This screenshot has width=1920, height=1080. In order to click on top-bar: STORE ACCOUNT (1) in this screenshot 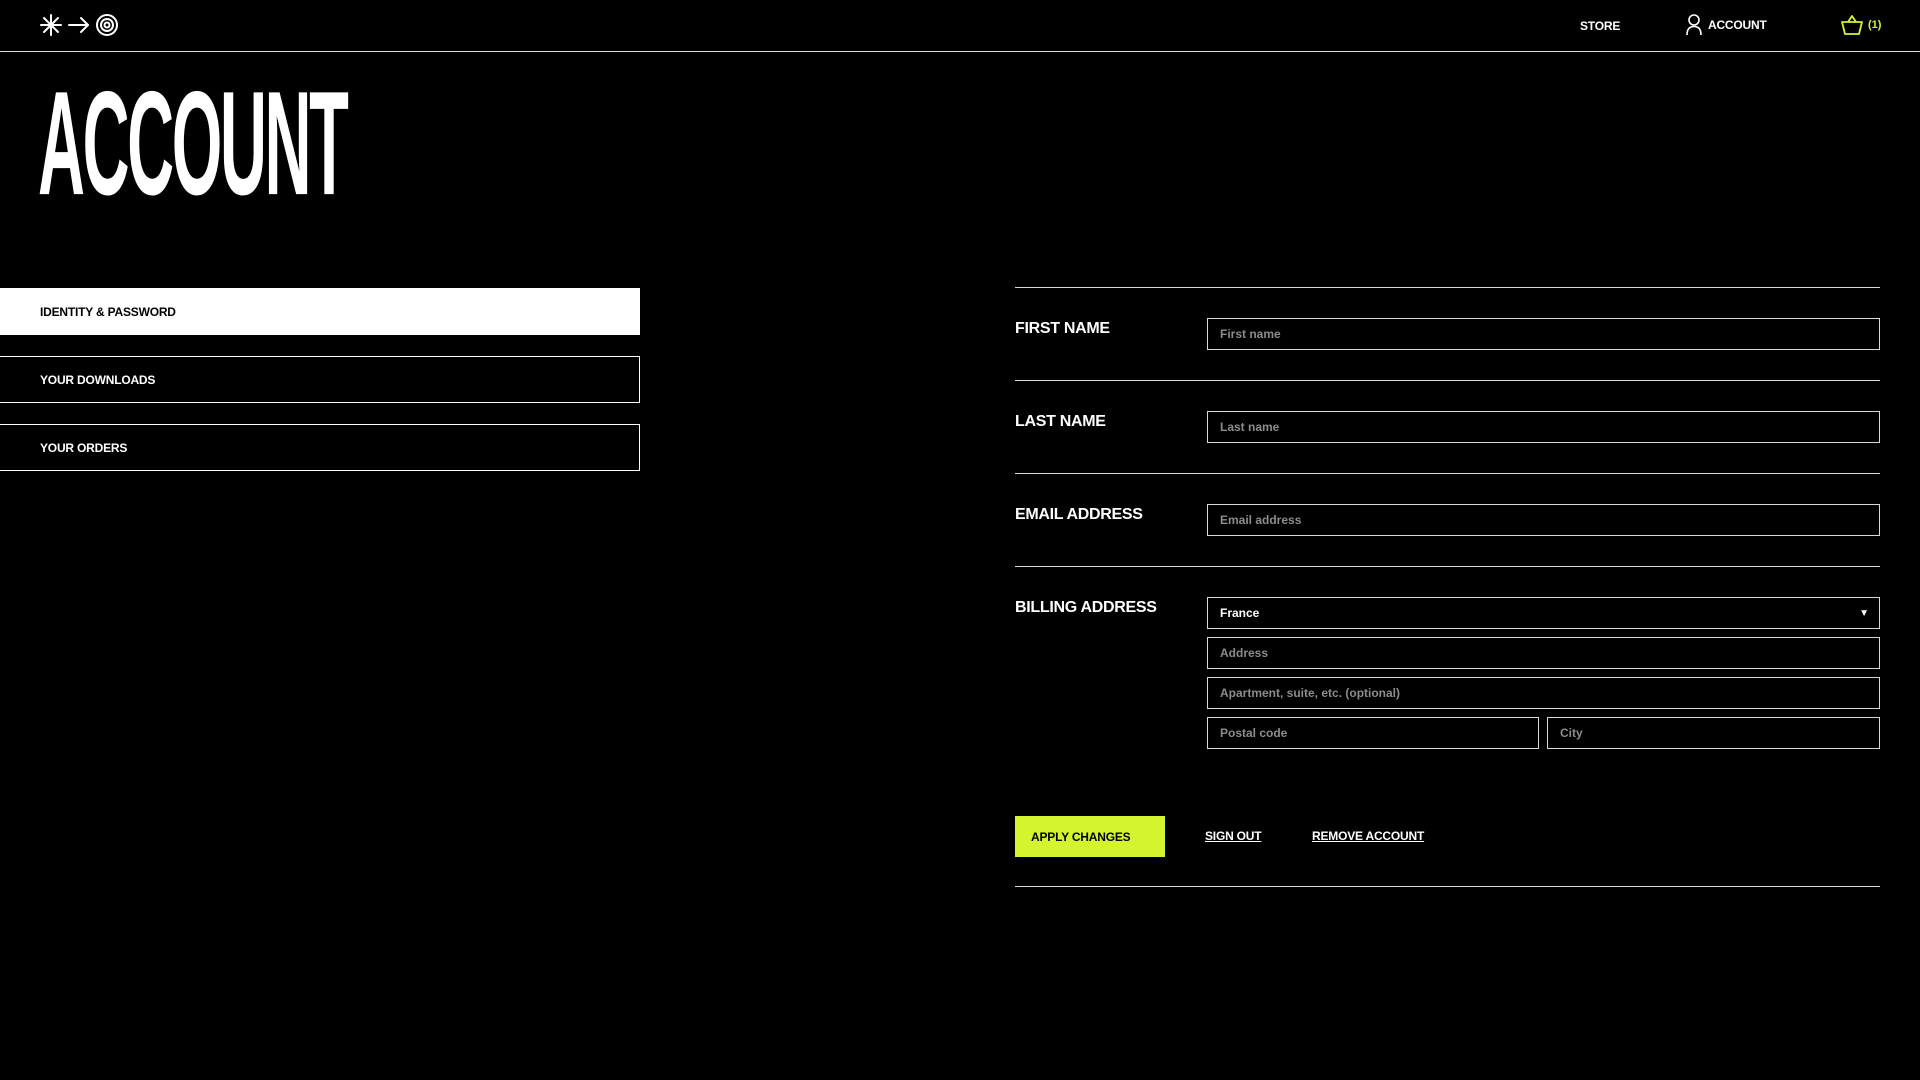, I will do `click(960, 26)`.